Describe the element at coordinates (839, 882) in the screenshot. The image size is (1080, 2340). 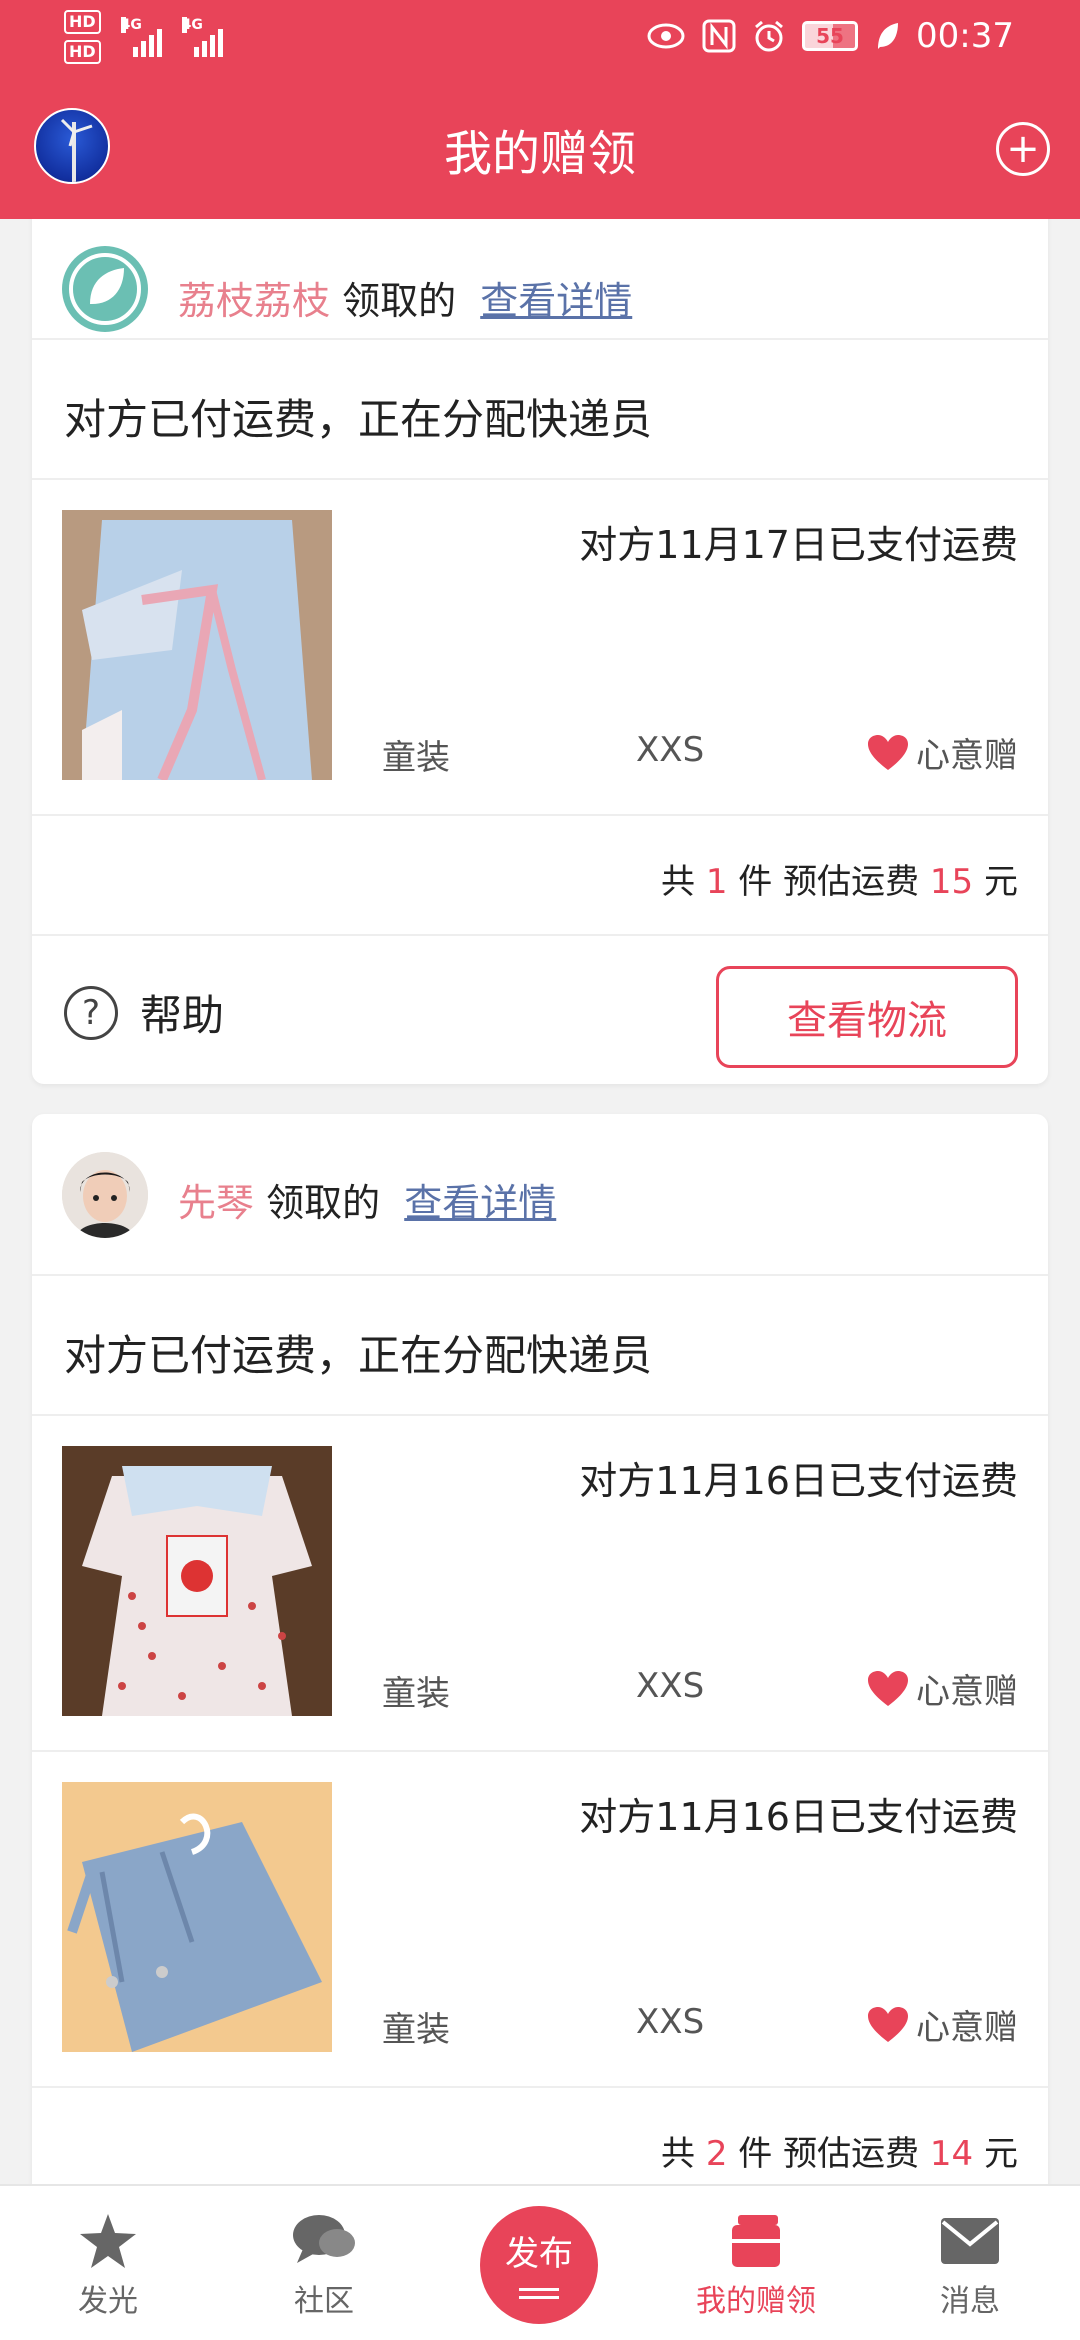
I see `order-summary: 共 1 件 预估运费 15 元` at that location.